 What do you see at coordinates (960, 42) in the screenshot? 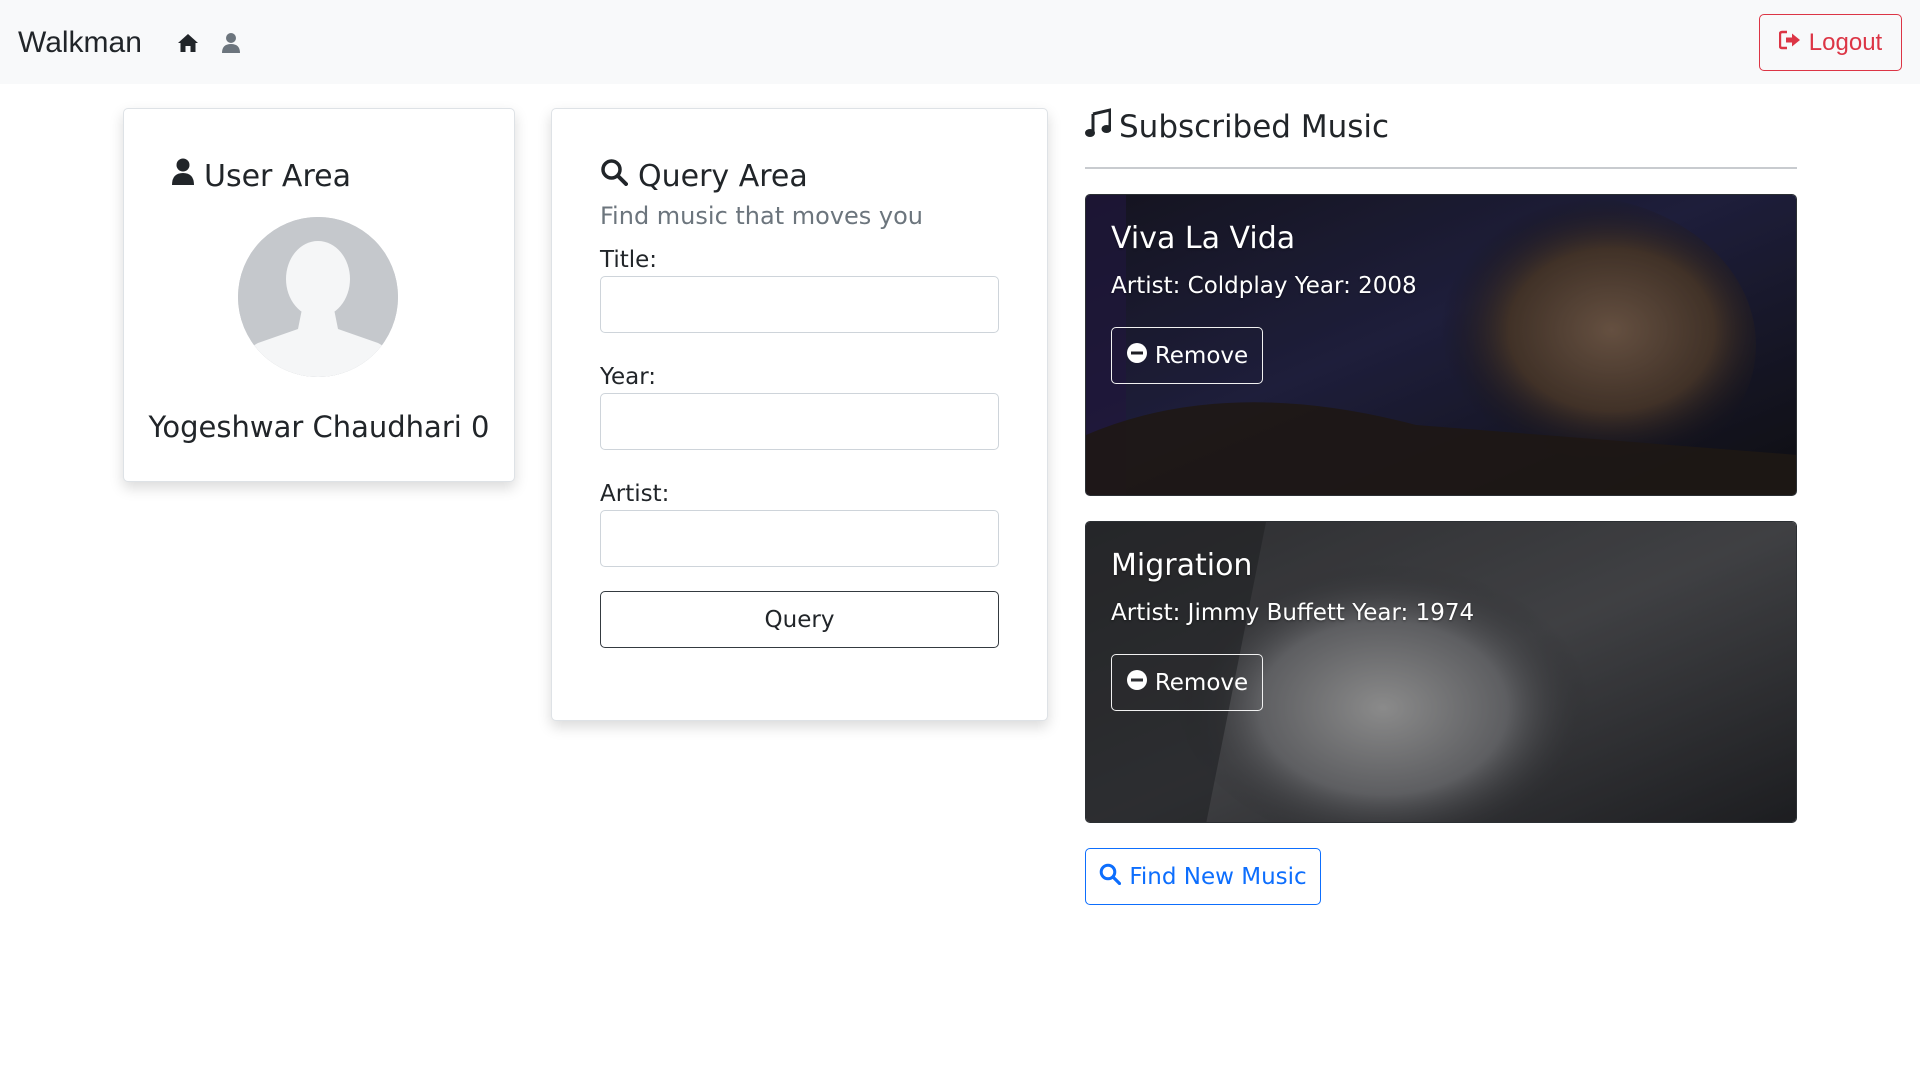
I see `navbar: Walkman Logout` at bounding box center [960, 42].